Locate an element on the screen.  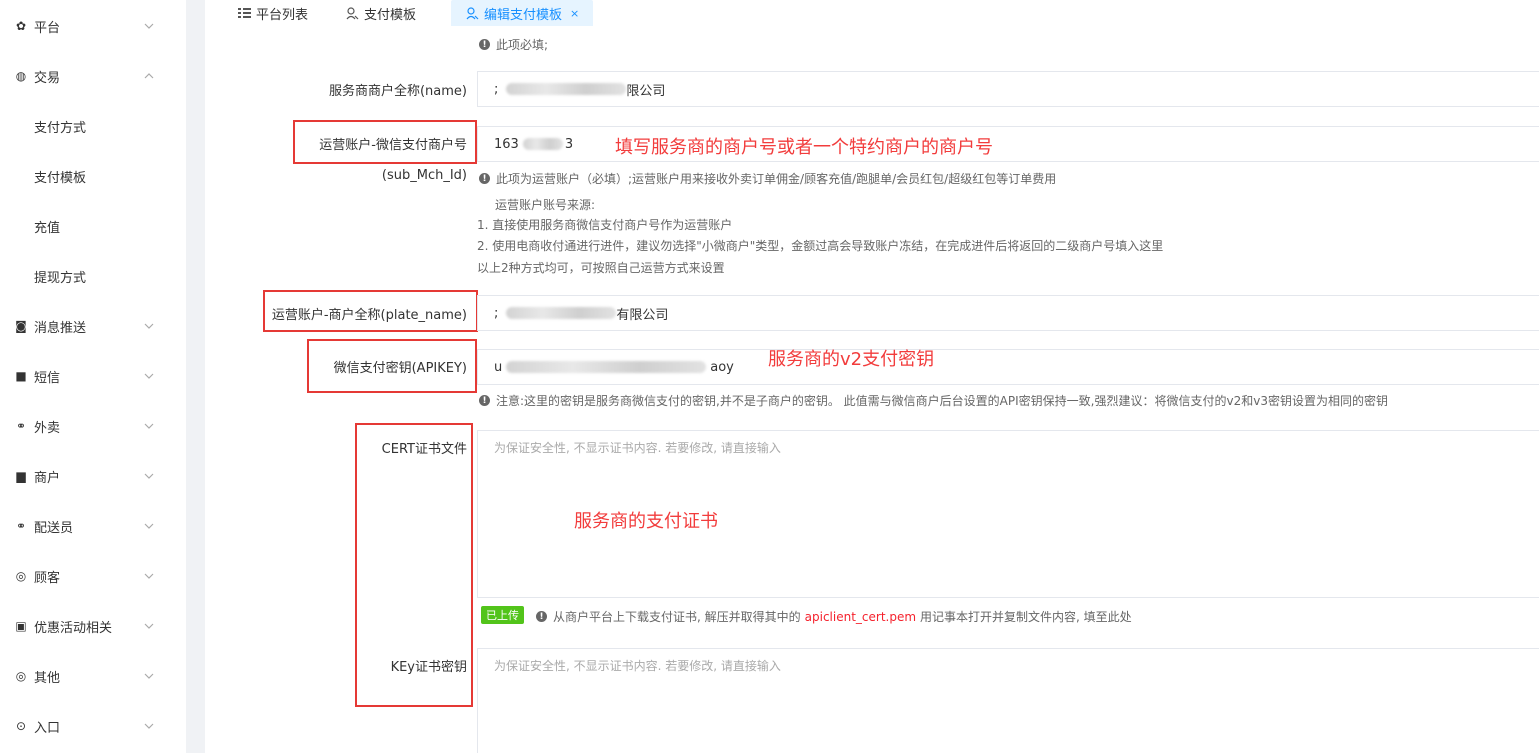
note-line-4: 以上2种方式均可，可按照自己运营方式来设置 is located at coordinates (601, 268).